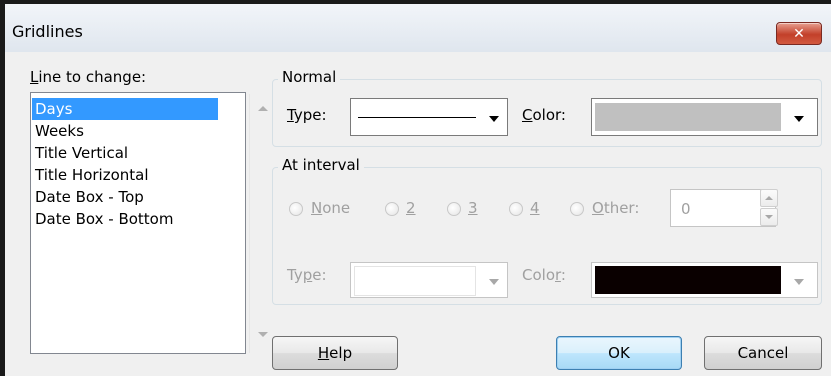  What do you see at coordinates (411, 208) in the screenshot?
I see `radio-2-label: 2` at bounding box center [411, 208].